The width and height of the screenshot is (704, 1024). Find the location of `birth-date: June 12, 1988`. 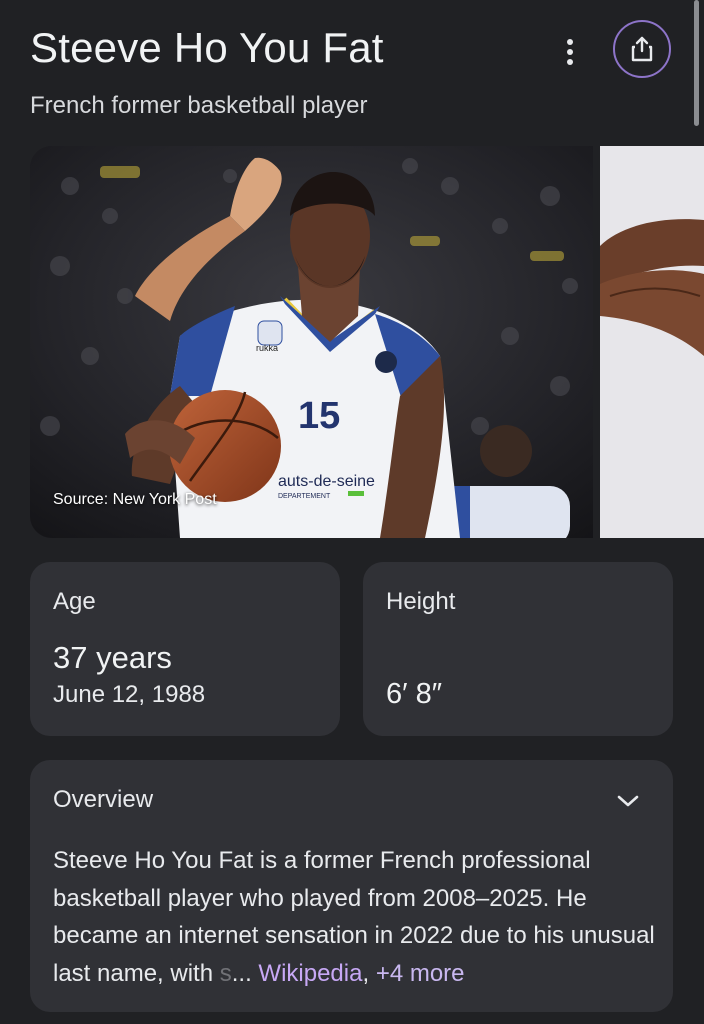

birth-date: June 12, 1988 is located at coordinates (129, 694).